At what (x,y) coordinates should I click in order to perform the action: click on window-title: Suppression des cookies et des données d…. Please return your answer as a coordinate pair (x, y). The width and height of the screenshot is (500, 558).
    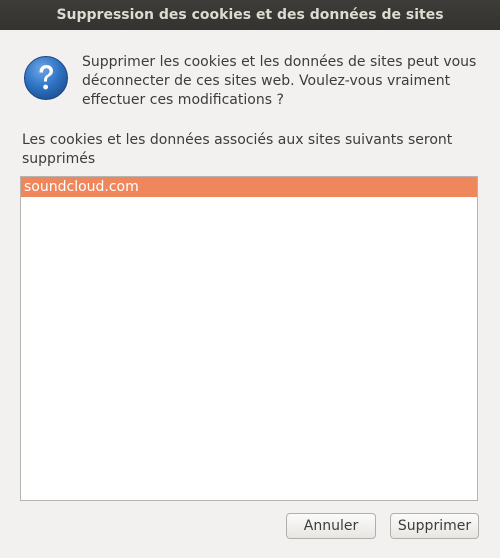
    Looking at the image, I should click on (250, 15).